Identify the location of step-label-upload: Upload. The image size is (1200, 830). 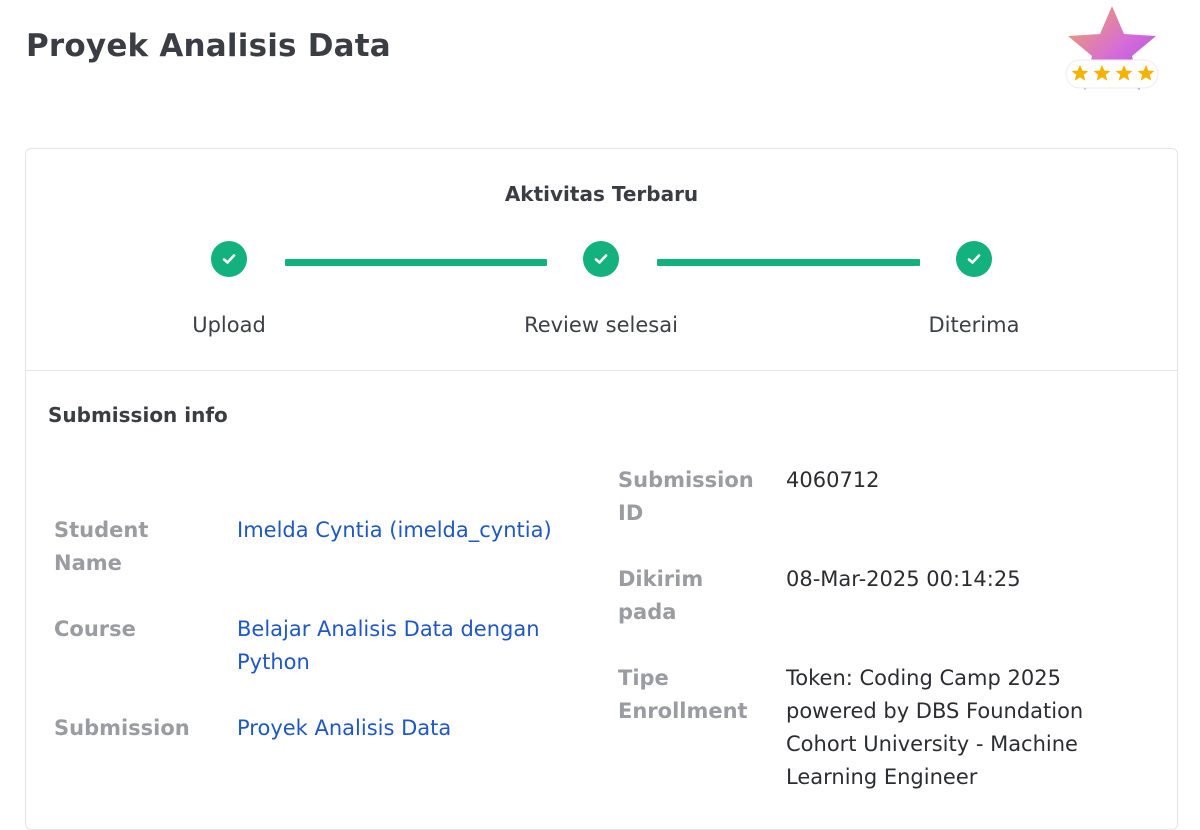
(229, 325).